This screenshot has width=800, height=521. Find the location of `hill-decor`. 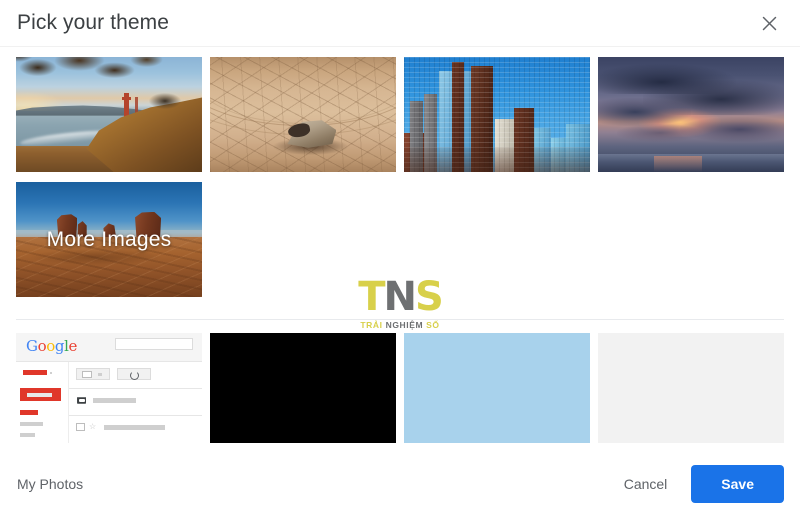

hill-decor is located at coordinates (83, 110).